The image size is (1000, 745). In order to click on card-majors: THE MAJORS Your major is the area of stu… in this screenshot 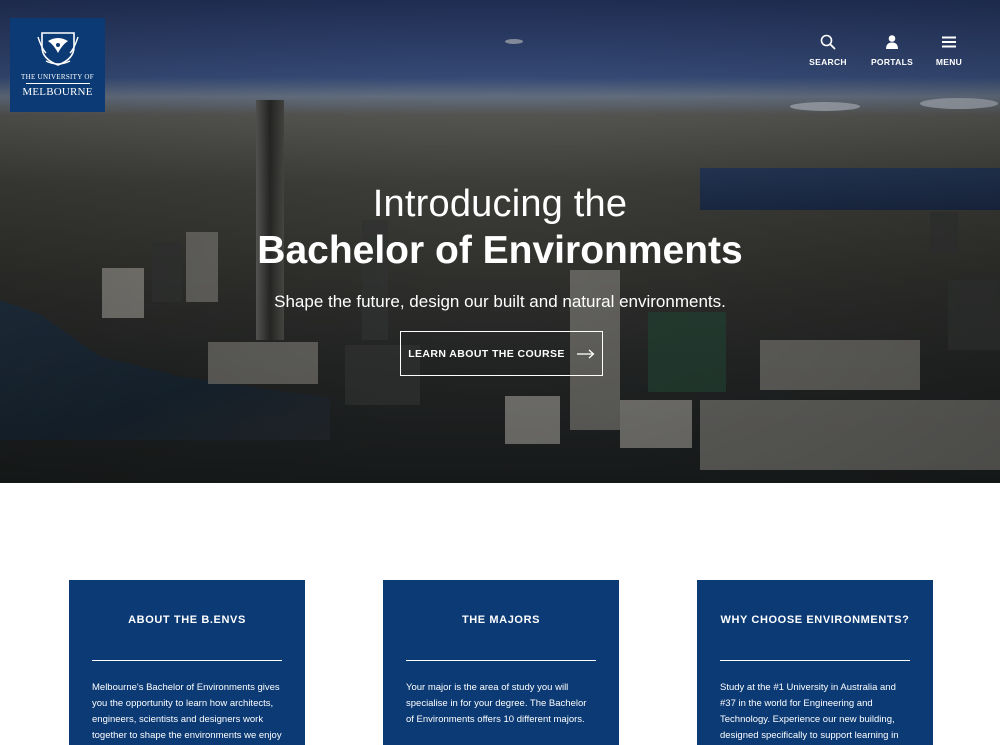, I will do `click(501, 662)`.